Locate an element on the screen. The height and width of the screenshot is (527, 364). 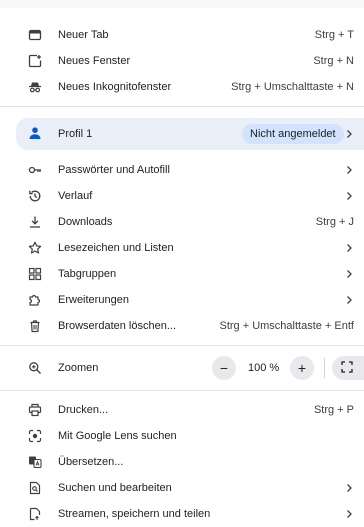
zoom-label: Zoomen is located at coordinates (78, 368).